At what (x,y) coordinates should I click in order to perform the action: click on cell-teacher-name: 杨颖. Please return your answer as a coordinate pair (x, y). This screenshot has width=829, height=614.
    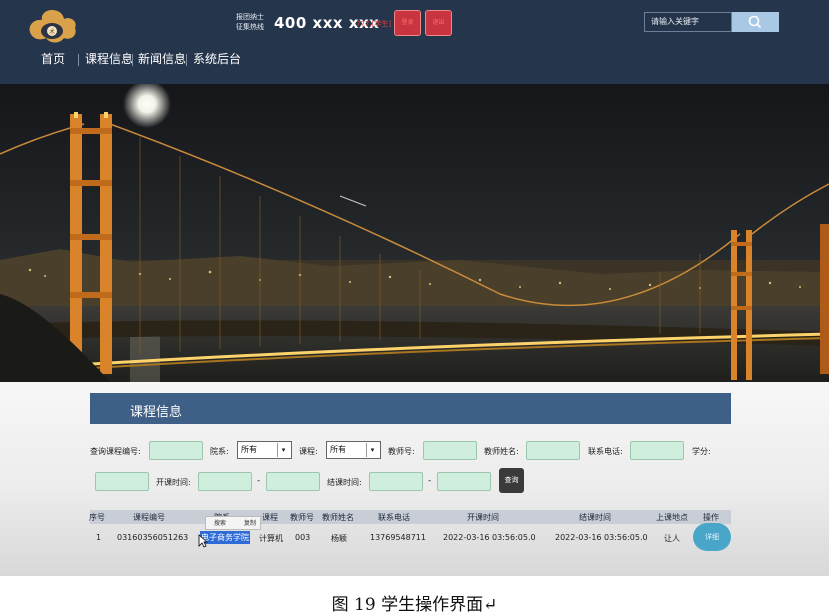
    Looking at the image, I should click on (339, 538).